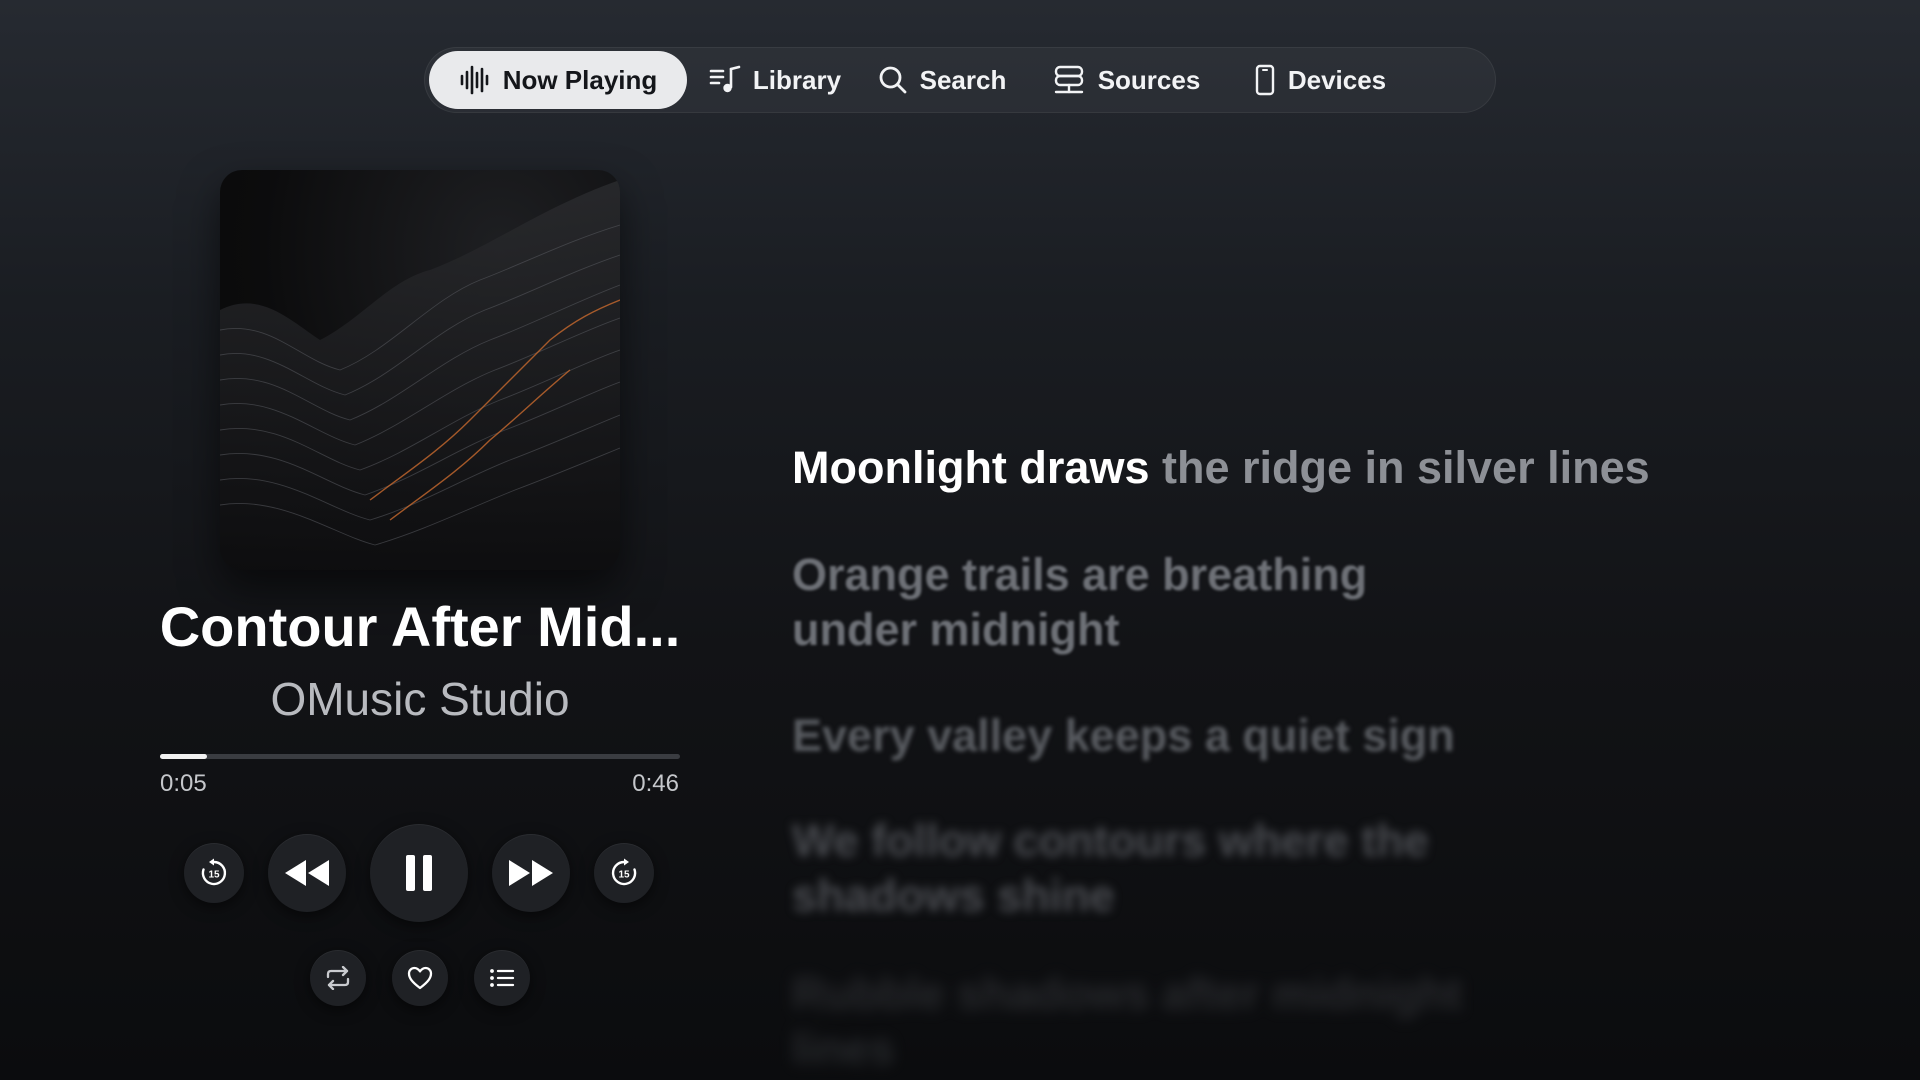 The height and width of the screenshot is (1080, 1920). What do you see at coordinates (420, 699) in the screenshot?
I see `track-artist: OMusic Studio` at bounding box center [420, 699].